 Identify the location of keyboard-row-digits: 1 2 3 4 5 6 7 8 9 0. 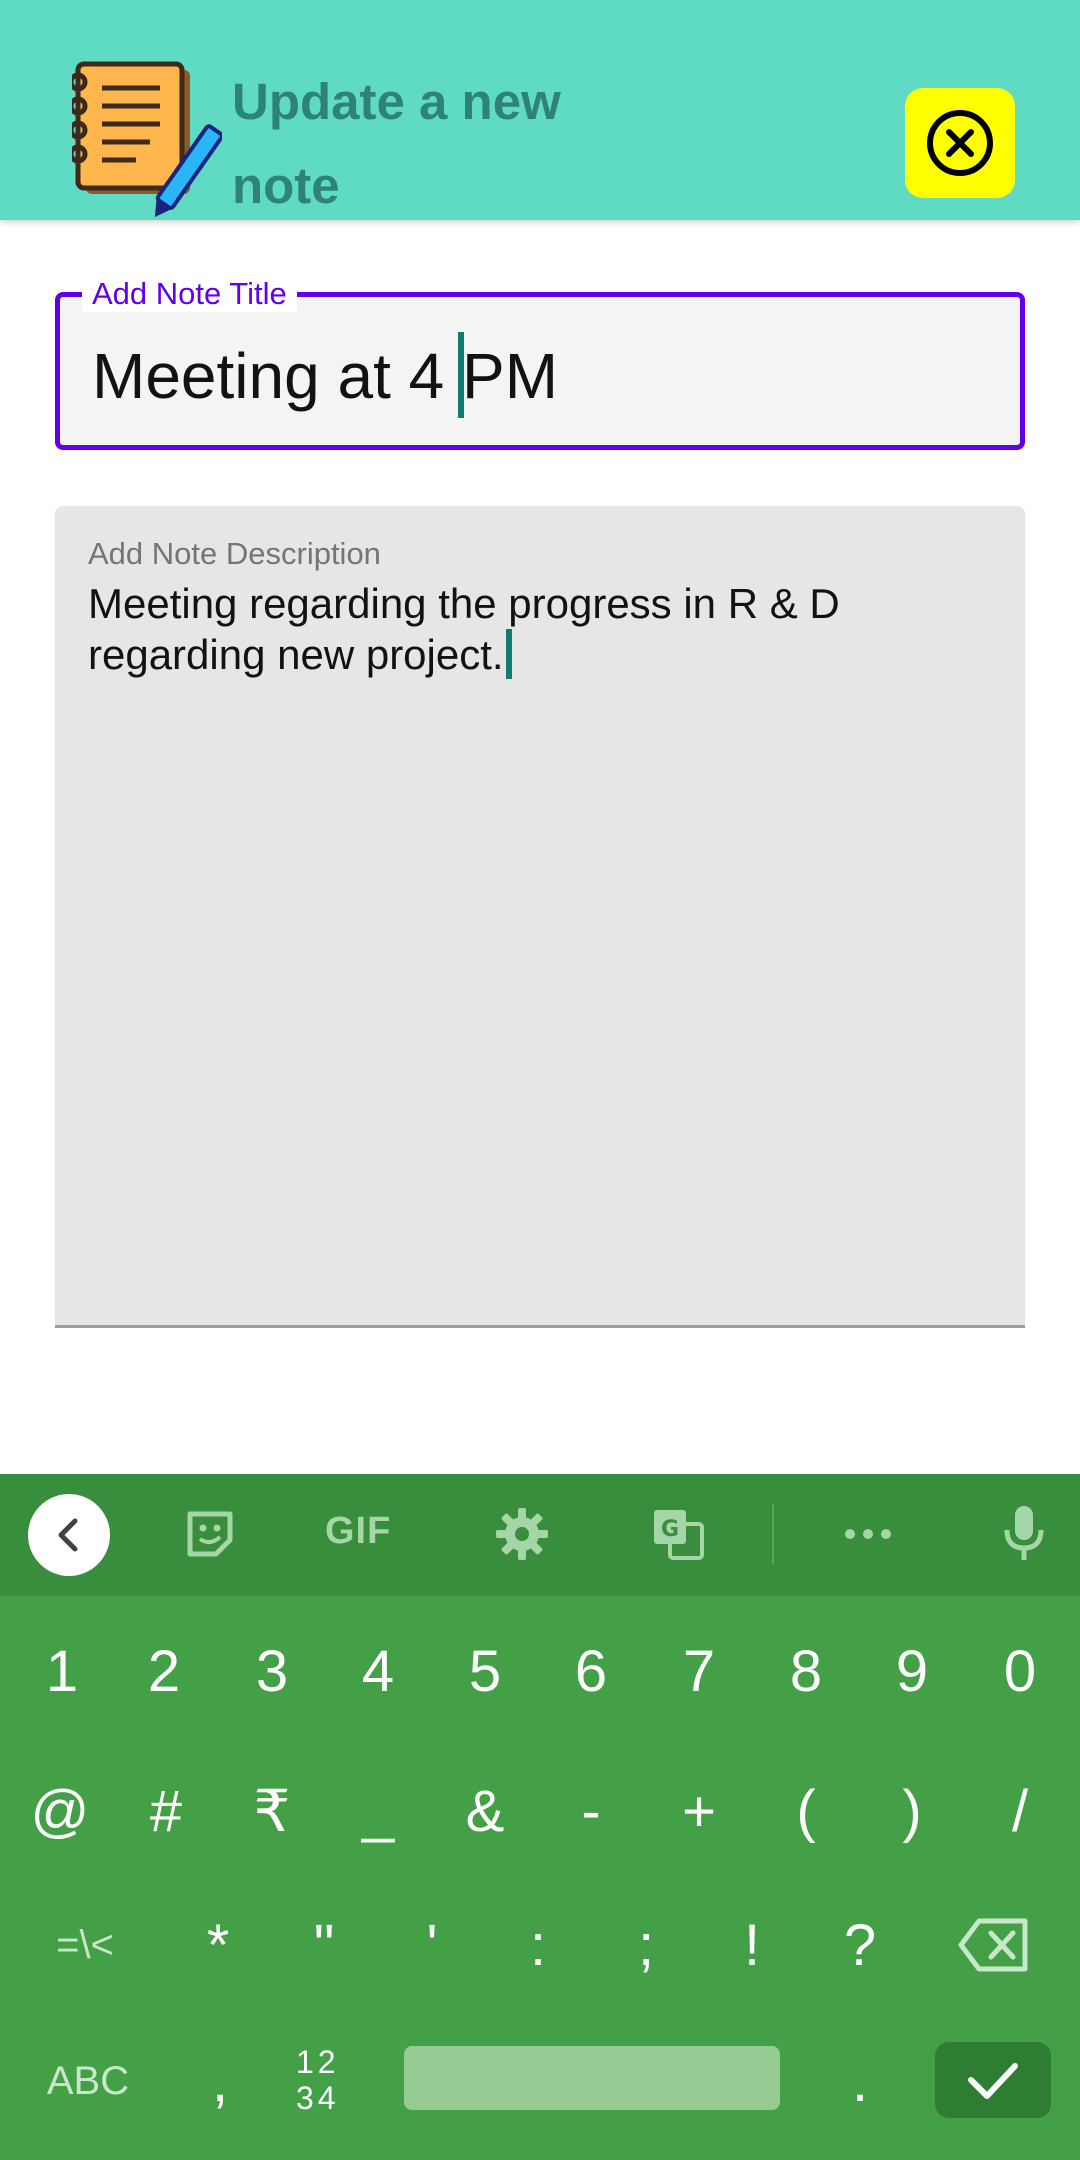
(540, 1671).